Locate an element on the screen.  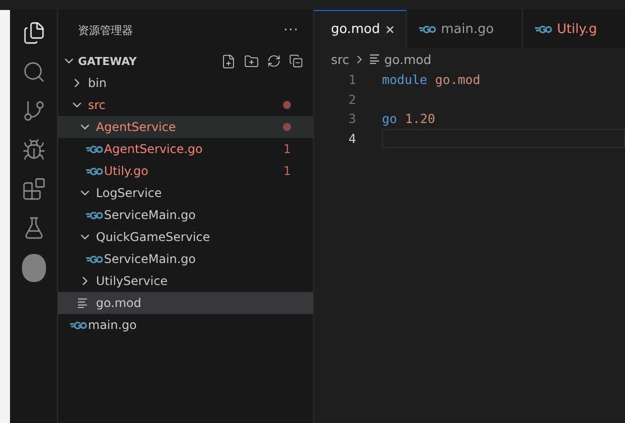
blocks-icon is located at coordinates (33, 189).